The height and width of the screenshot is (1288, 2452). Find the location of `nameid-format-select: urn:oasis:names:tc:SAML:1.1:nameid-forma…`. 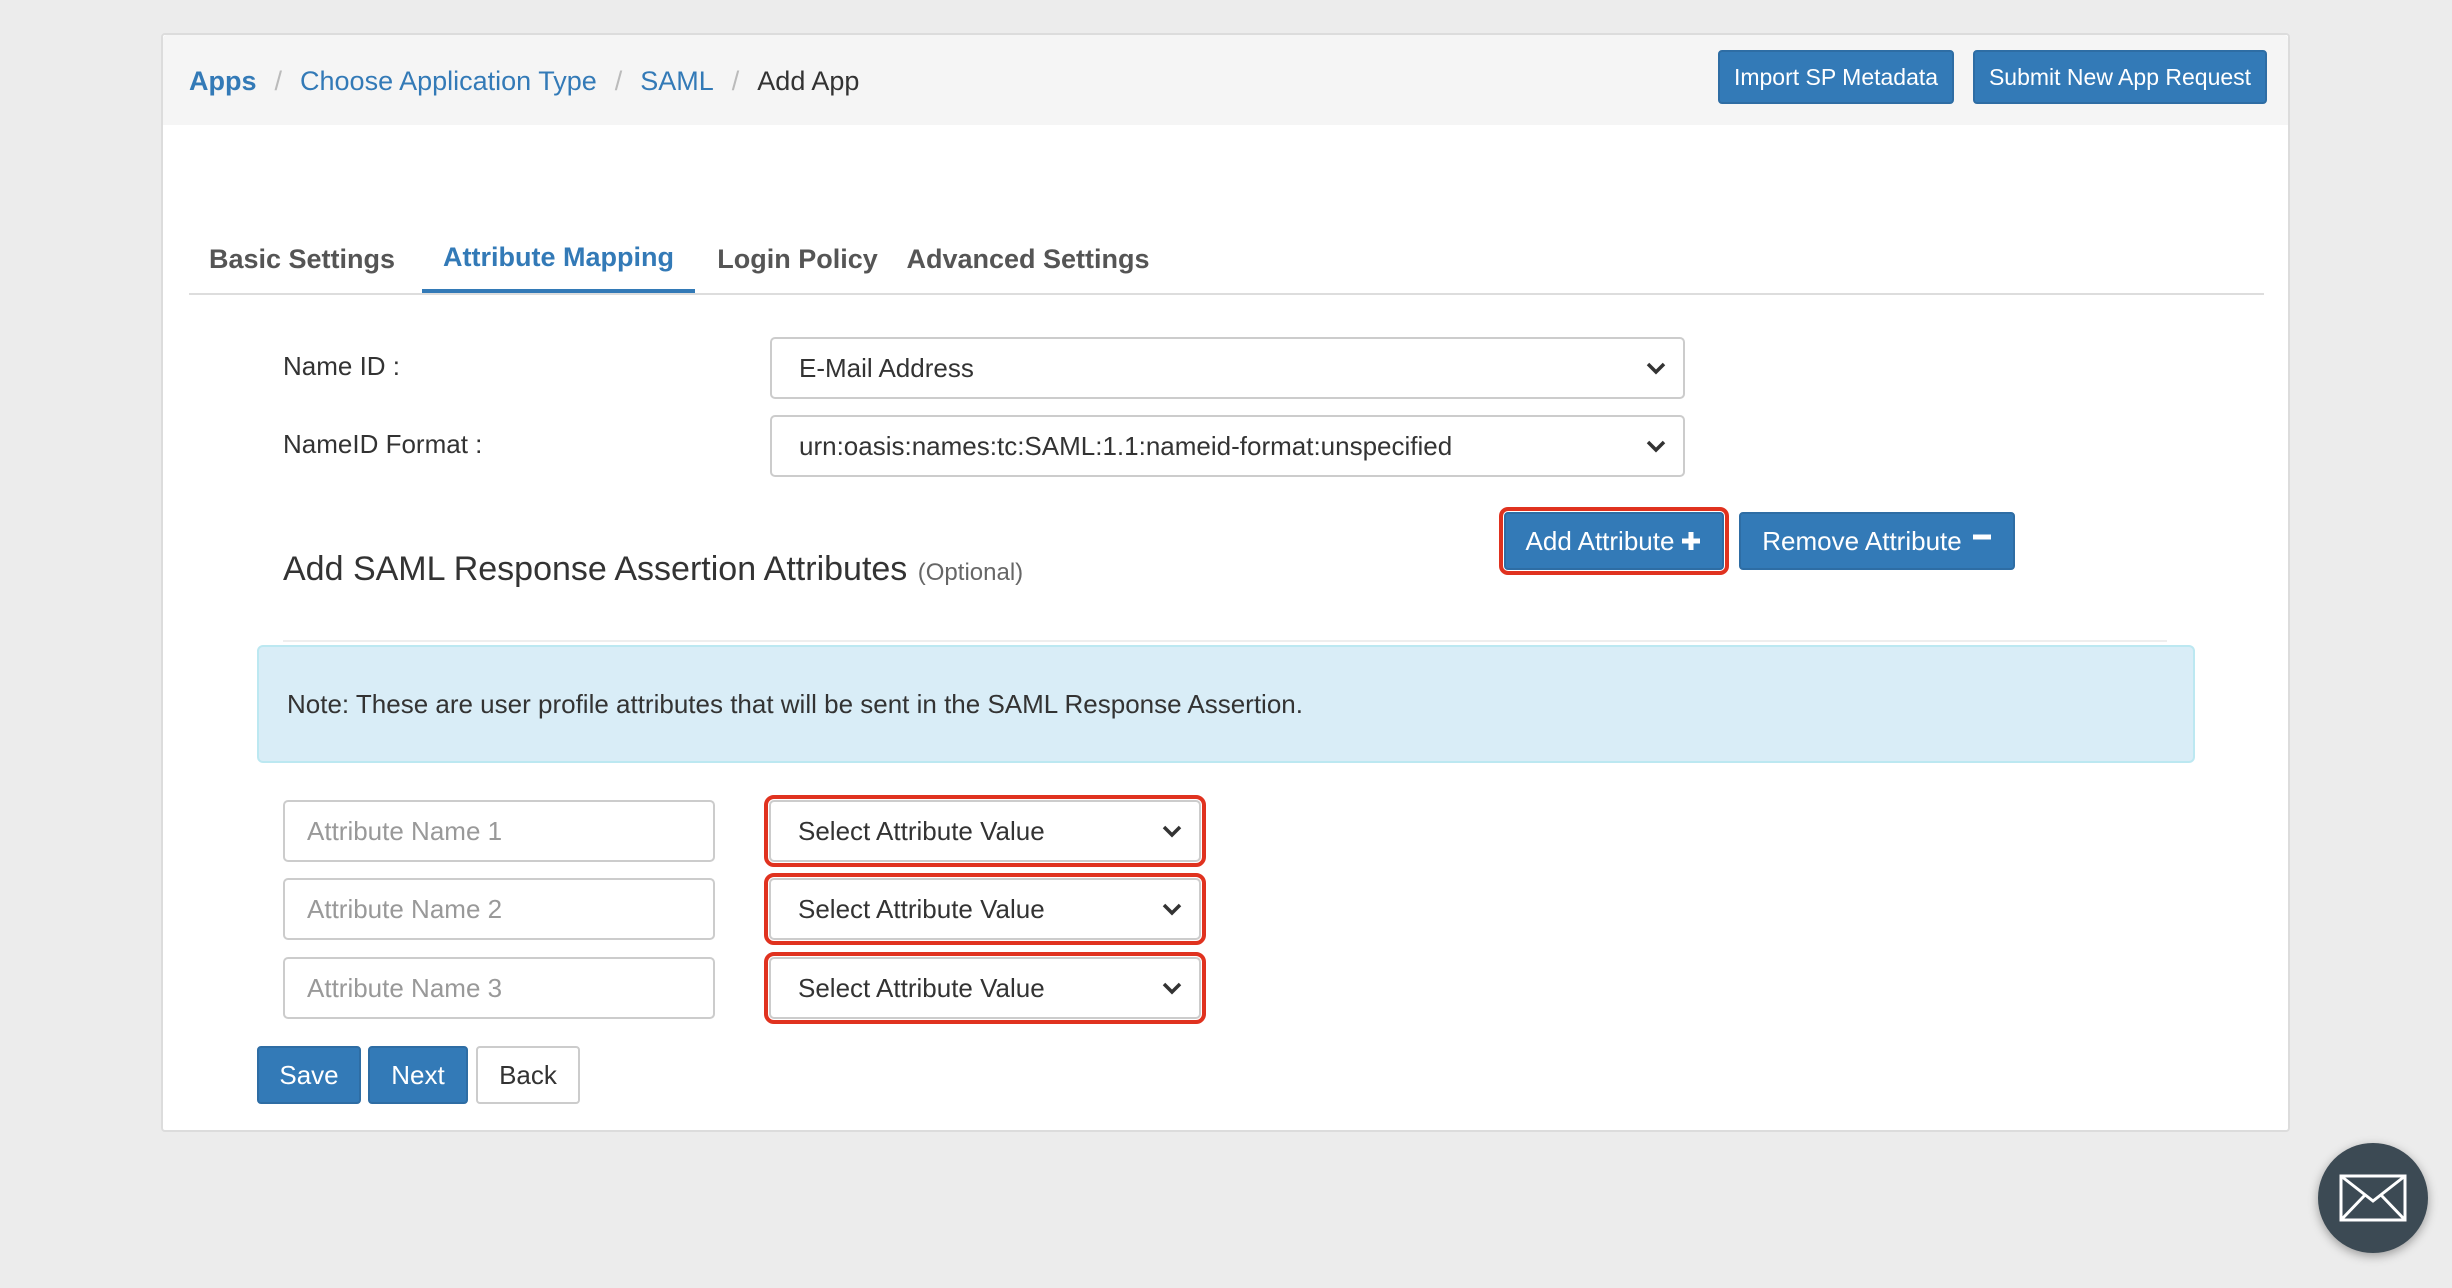

nameid-format-select: urn:oasis:names:tc:SAML:1.1:nameid-forma… is located at coordinates (1227, 446).